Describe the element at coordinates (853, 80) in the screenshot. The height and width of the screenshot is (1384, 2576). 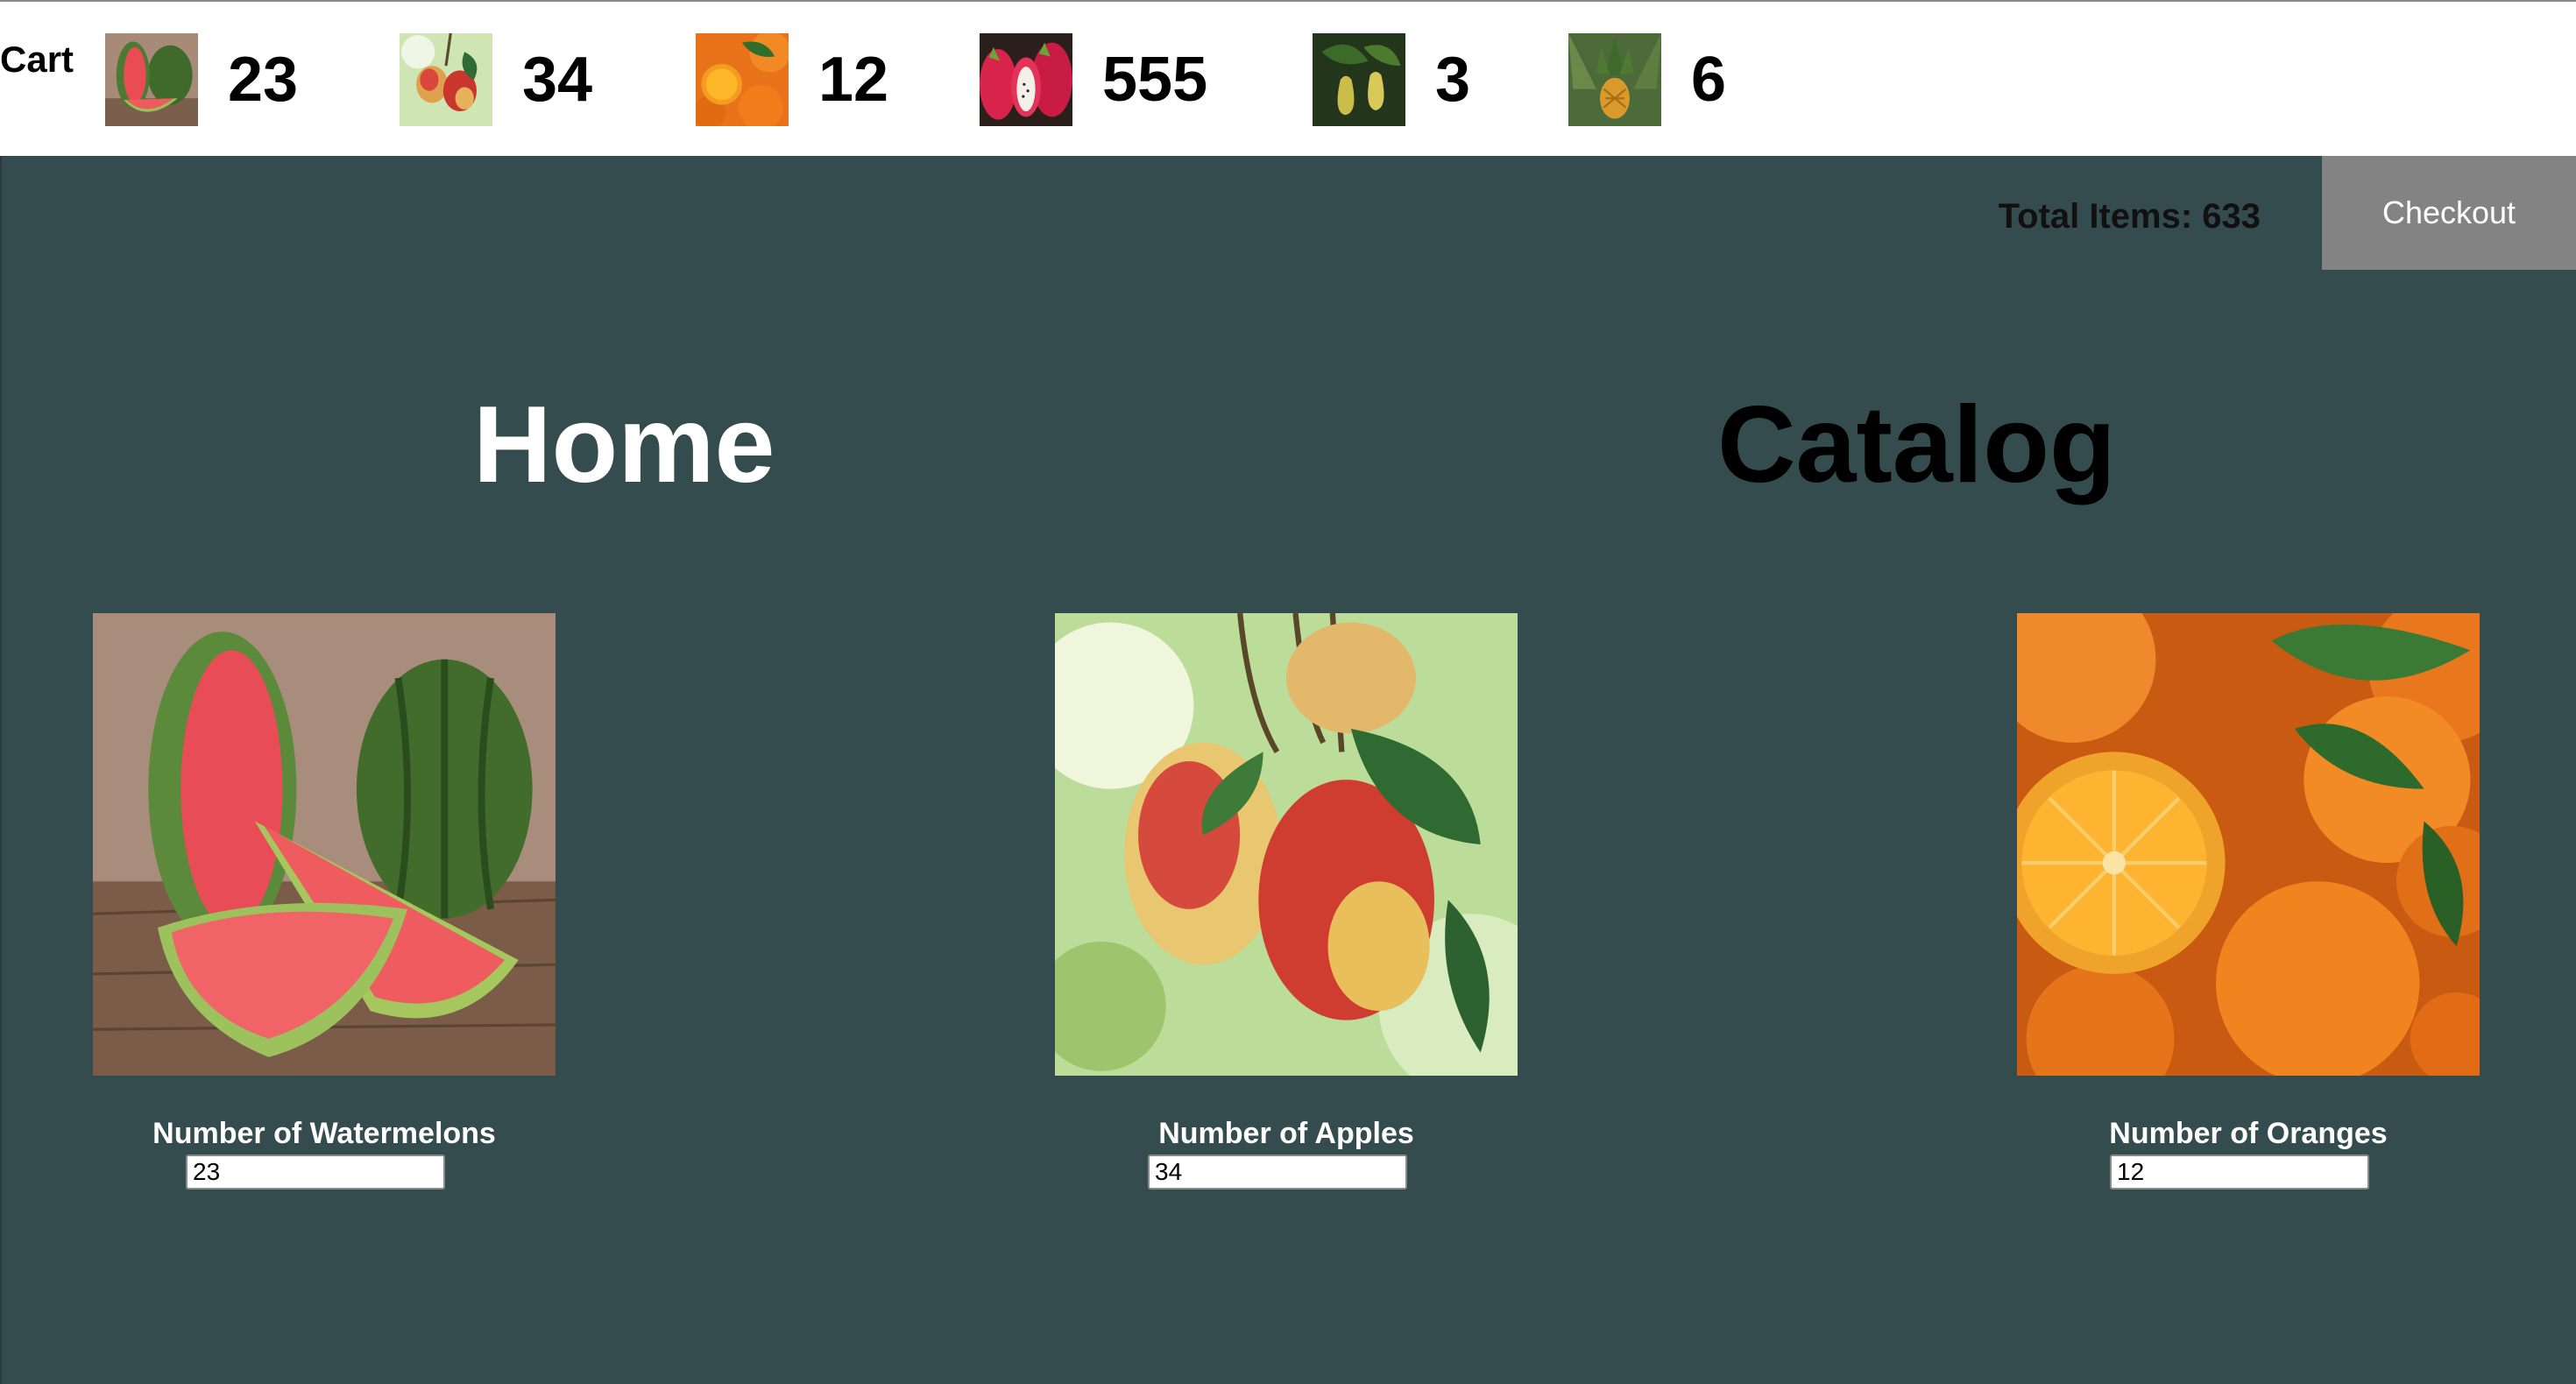
I see `cart-count-orange: 12` at that location.